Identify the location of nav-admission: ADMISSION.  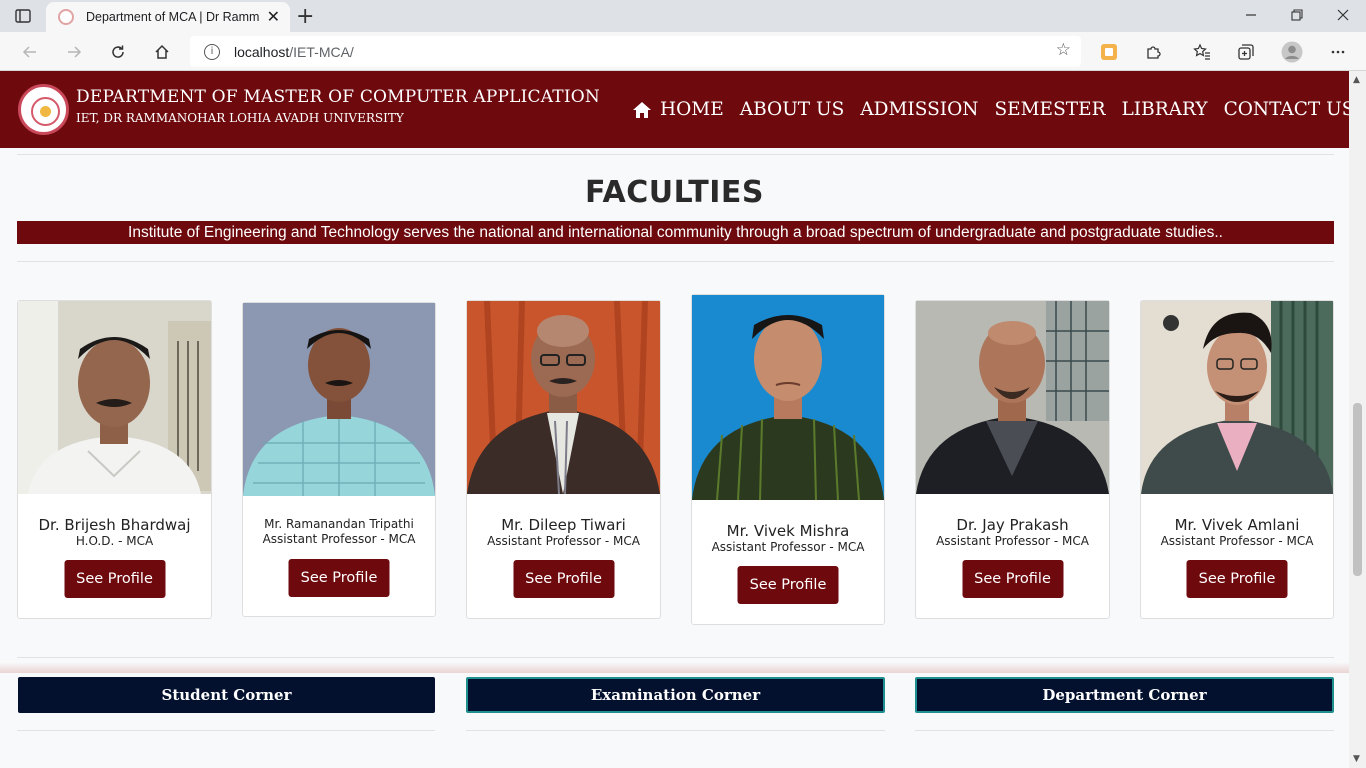
(919, 109).